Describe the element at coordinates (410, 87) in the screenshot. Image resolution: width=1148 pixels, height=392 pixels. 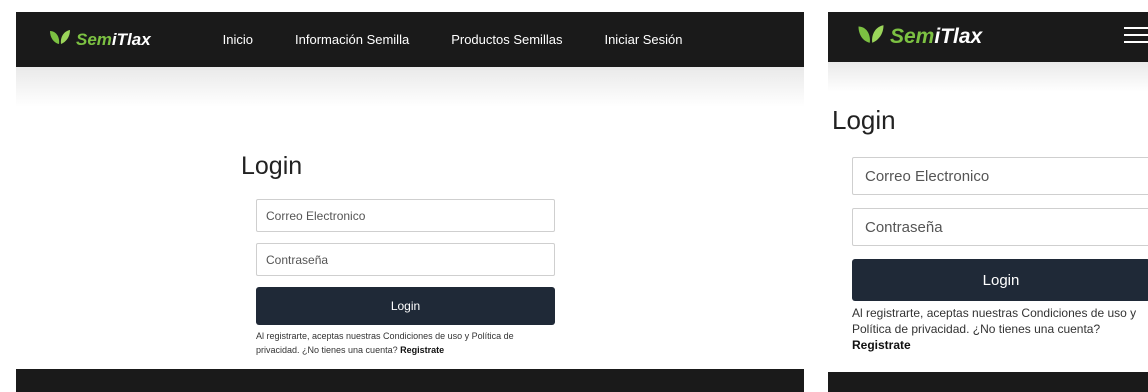
I see `header-gradient` at that location.